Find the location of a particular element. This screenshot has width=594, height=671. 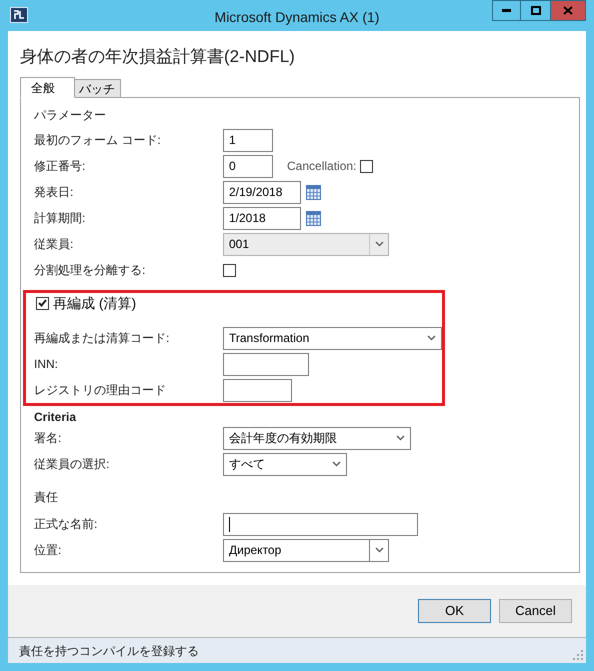

combo-box: Директор is located at coordinates (306, 550).